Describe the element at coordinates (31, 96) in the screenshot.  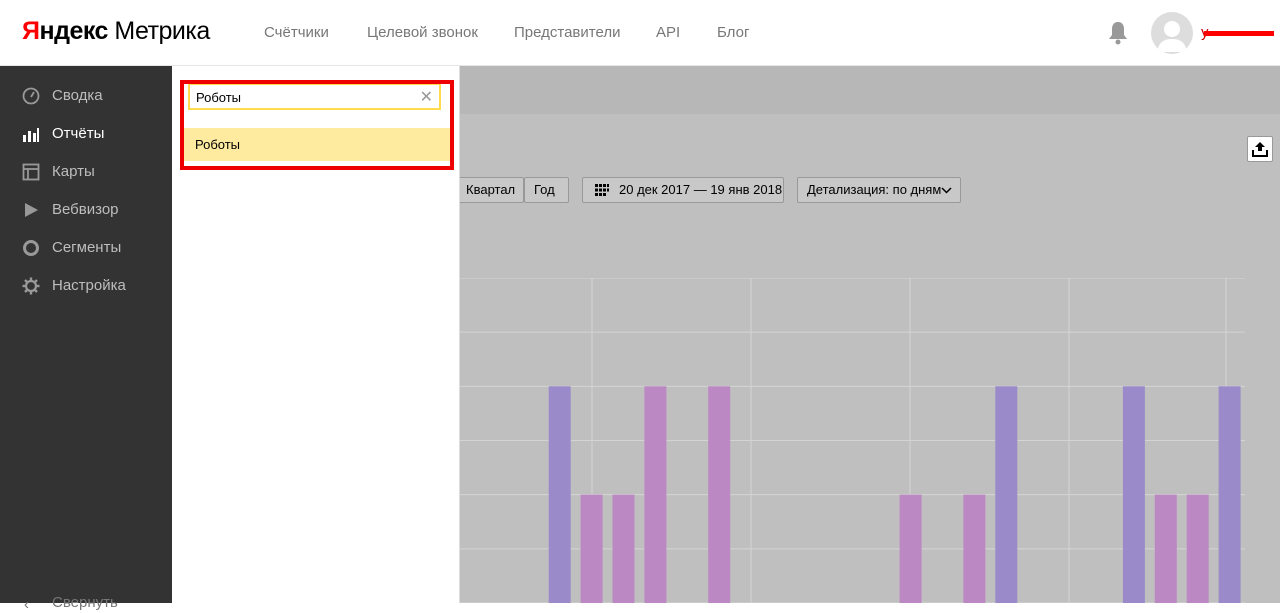
I see `gauge-icon` at that location.